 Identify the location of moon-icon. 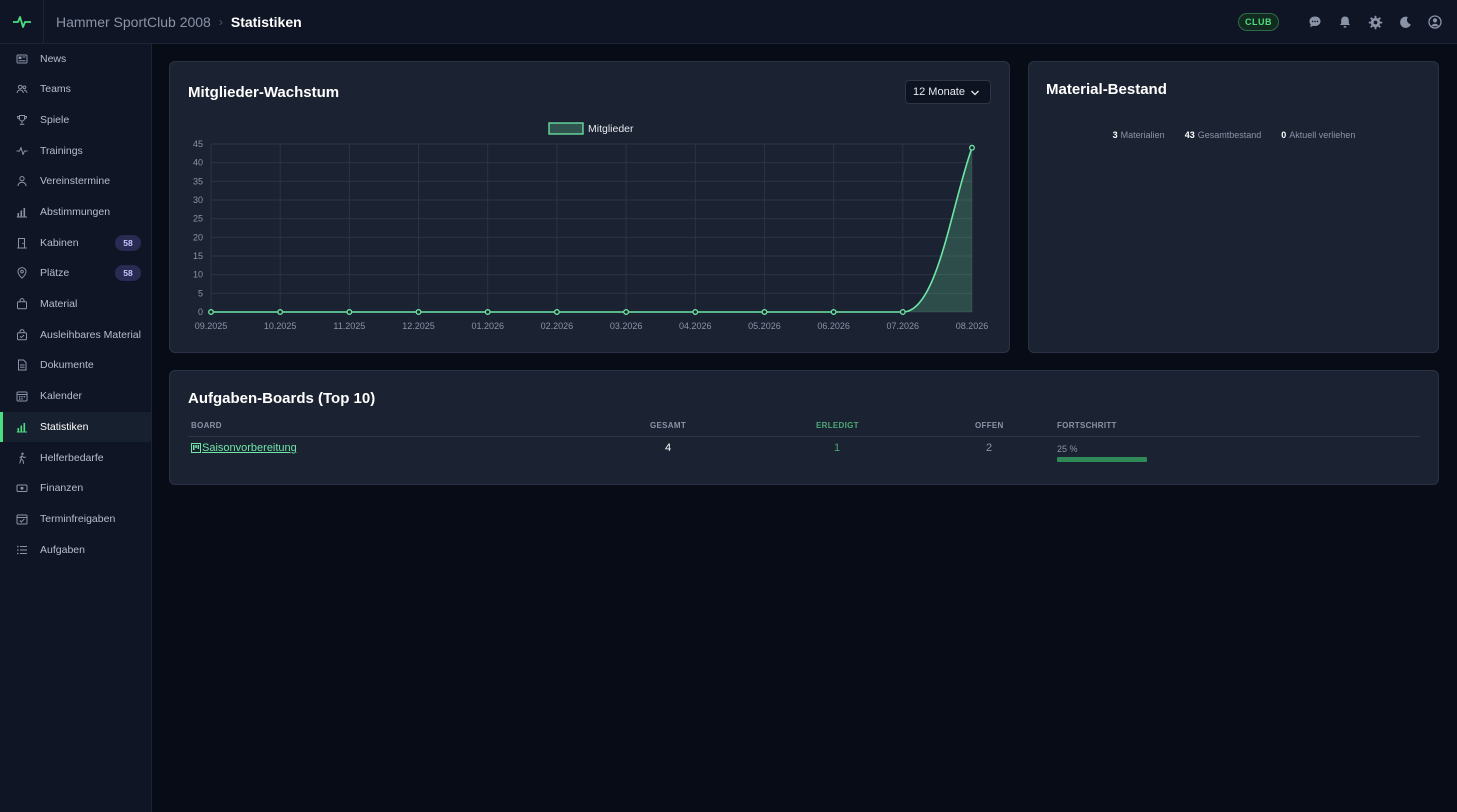
(1405, 22).